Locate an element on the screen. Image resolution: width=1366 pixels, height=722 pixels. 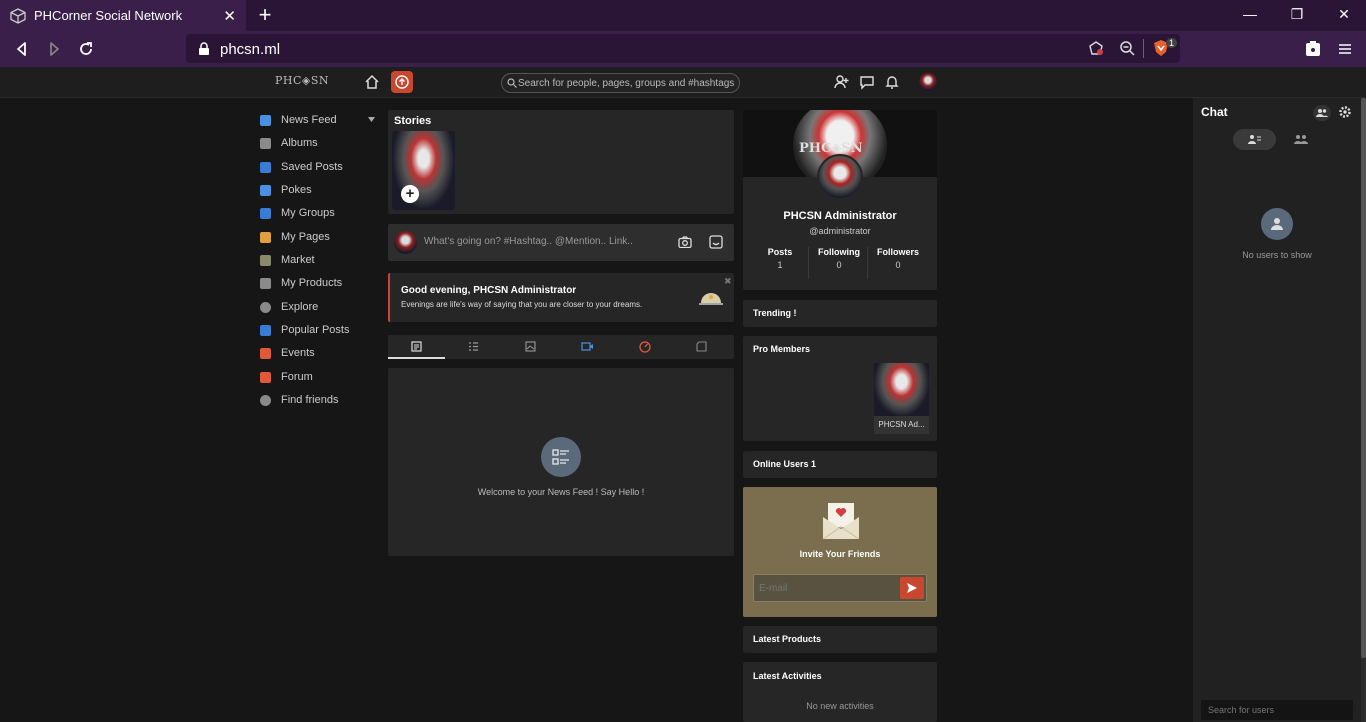
photos-icon is located at coordinates (530, 346).